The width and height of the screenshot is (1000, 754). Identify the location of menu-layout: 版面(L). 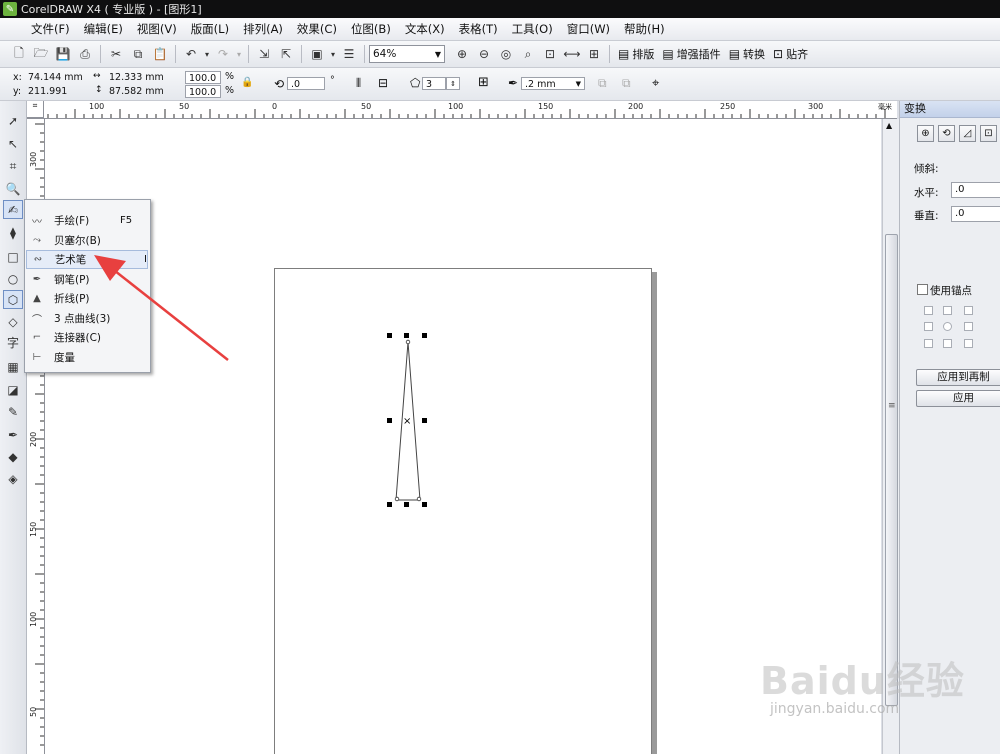
(210, 29).